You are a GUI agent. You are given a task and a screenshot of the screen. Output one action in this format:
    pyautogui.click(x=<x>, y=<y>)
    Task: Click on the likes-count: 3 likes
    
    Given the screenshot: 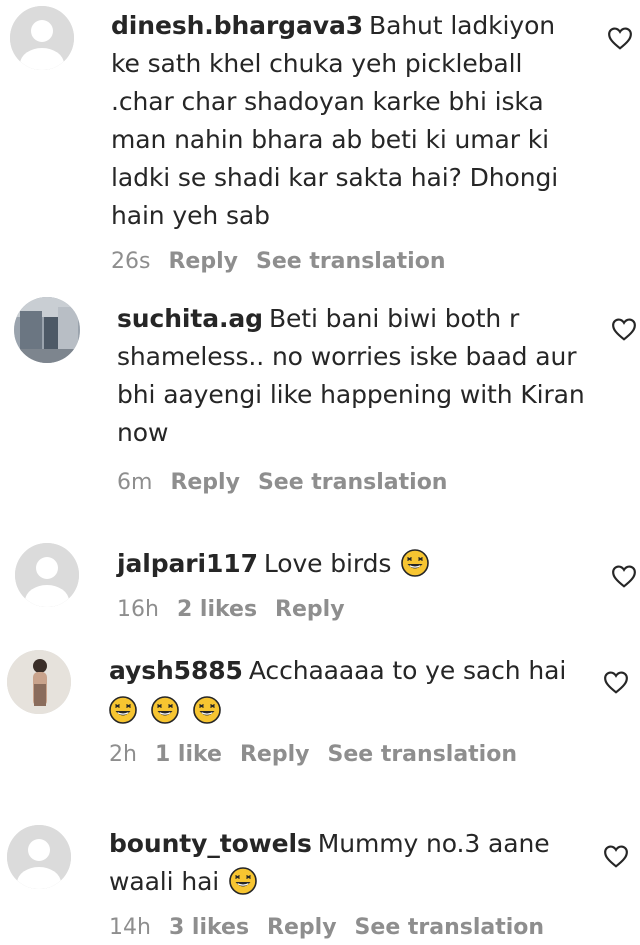 What is the action you would take?
    pyautogui.click(x=209, y=927)
    